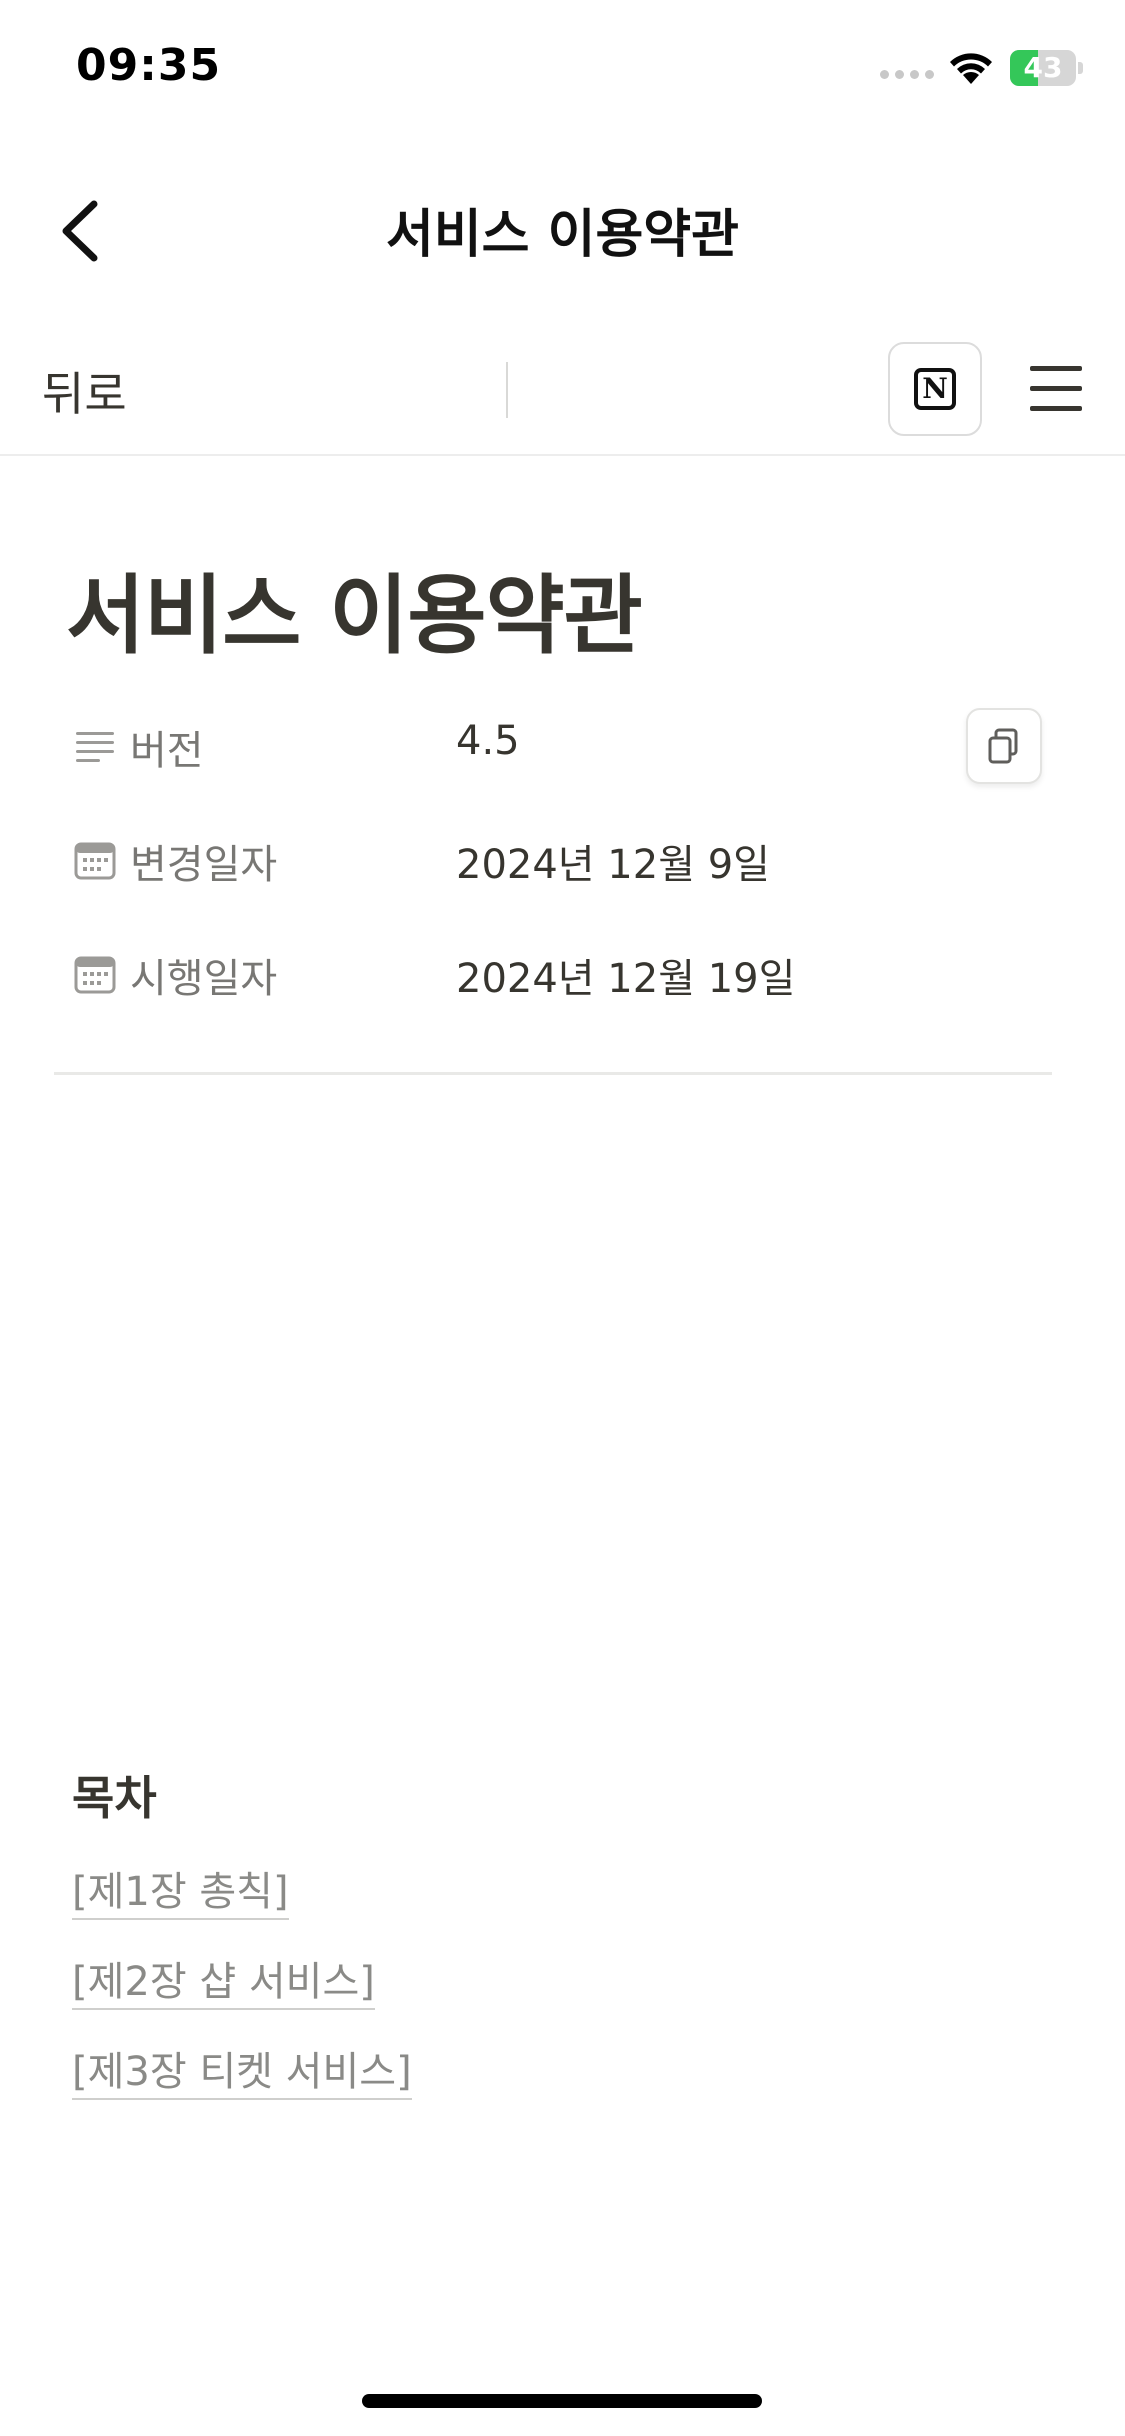  What do you see at coordinates (488, 741) in the screenshot?
I see `property-value-version: 4.5` at bounding box center [488, 741].